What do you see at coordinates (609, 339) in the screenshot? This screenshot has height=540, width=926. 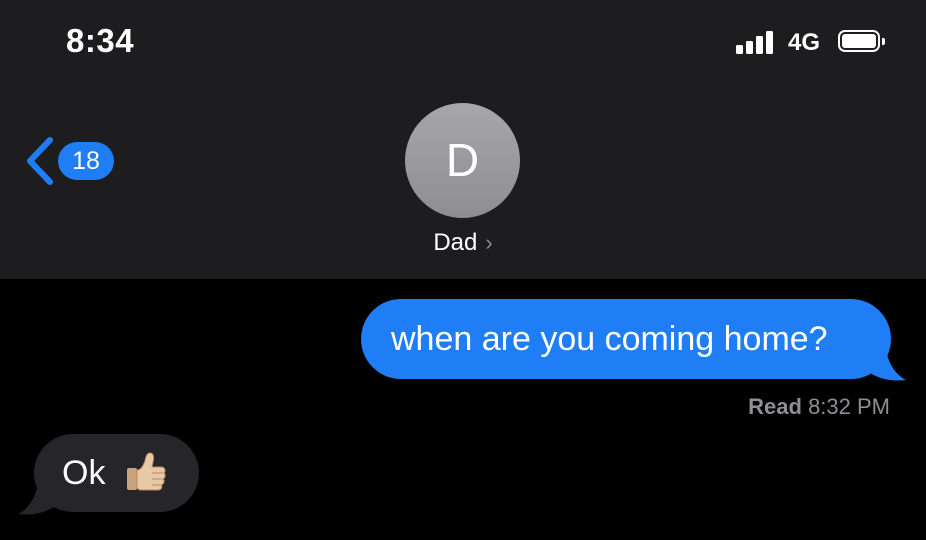 I see `sent-message-text: when are you coming home?` at bounding box center [609, 339].